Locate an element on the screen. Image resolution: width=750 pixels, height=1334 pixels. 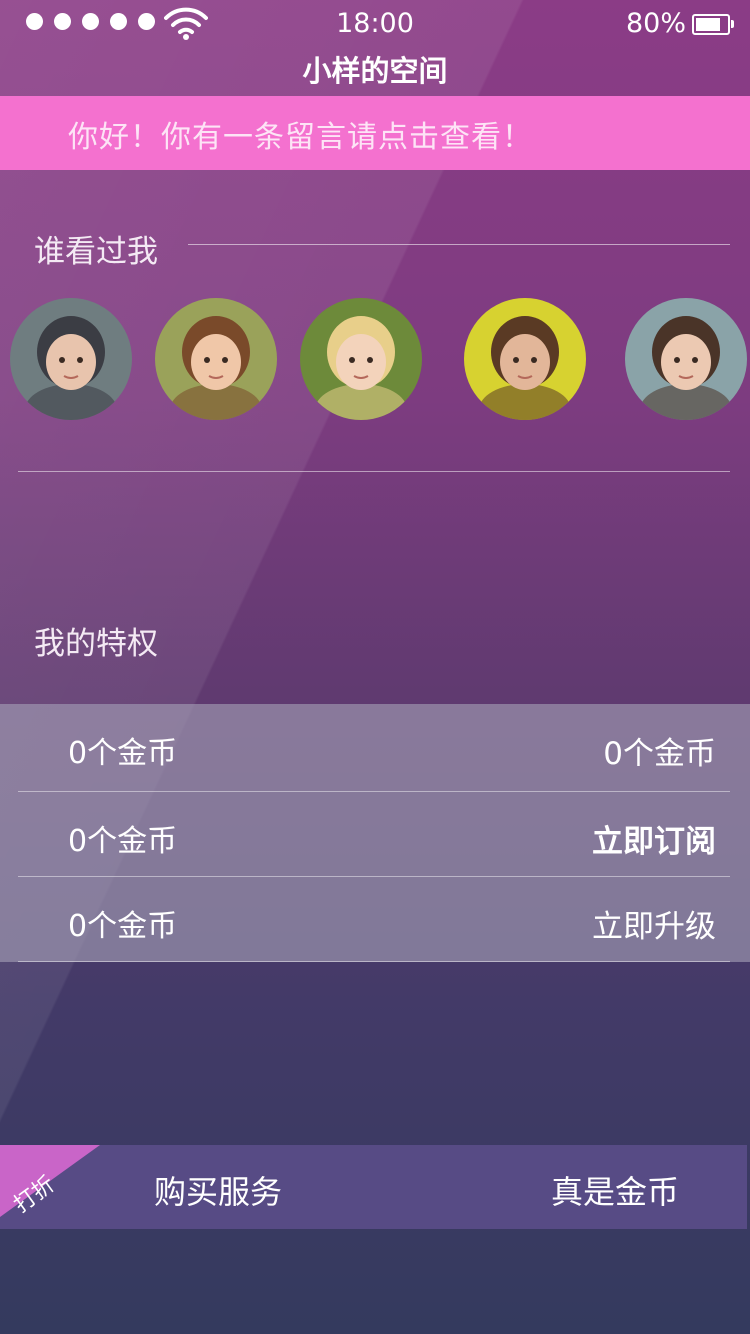
visitors-section-title: 谁看过我 is located at coordinates (96, 252).